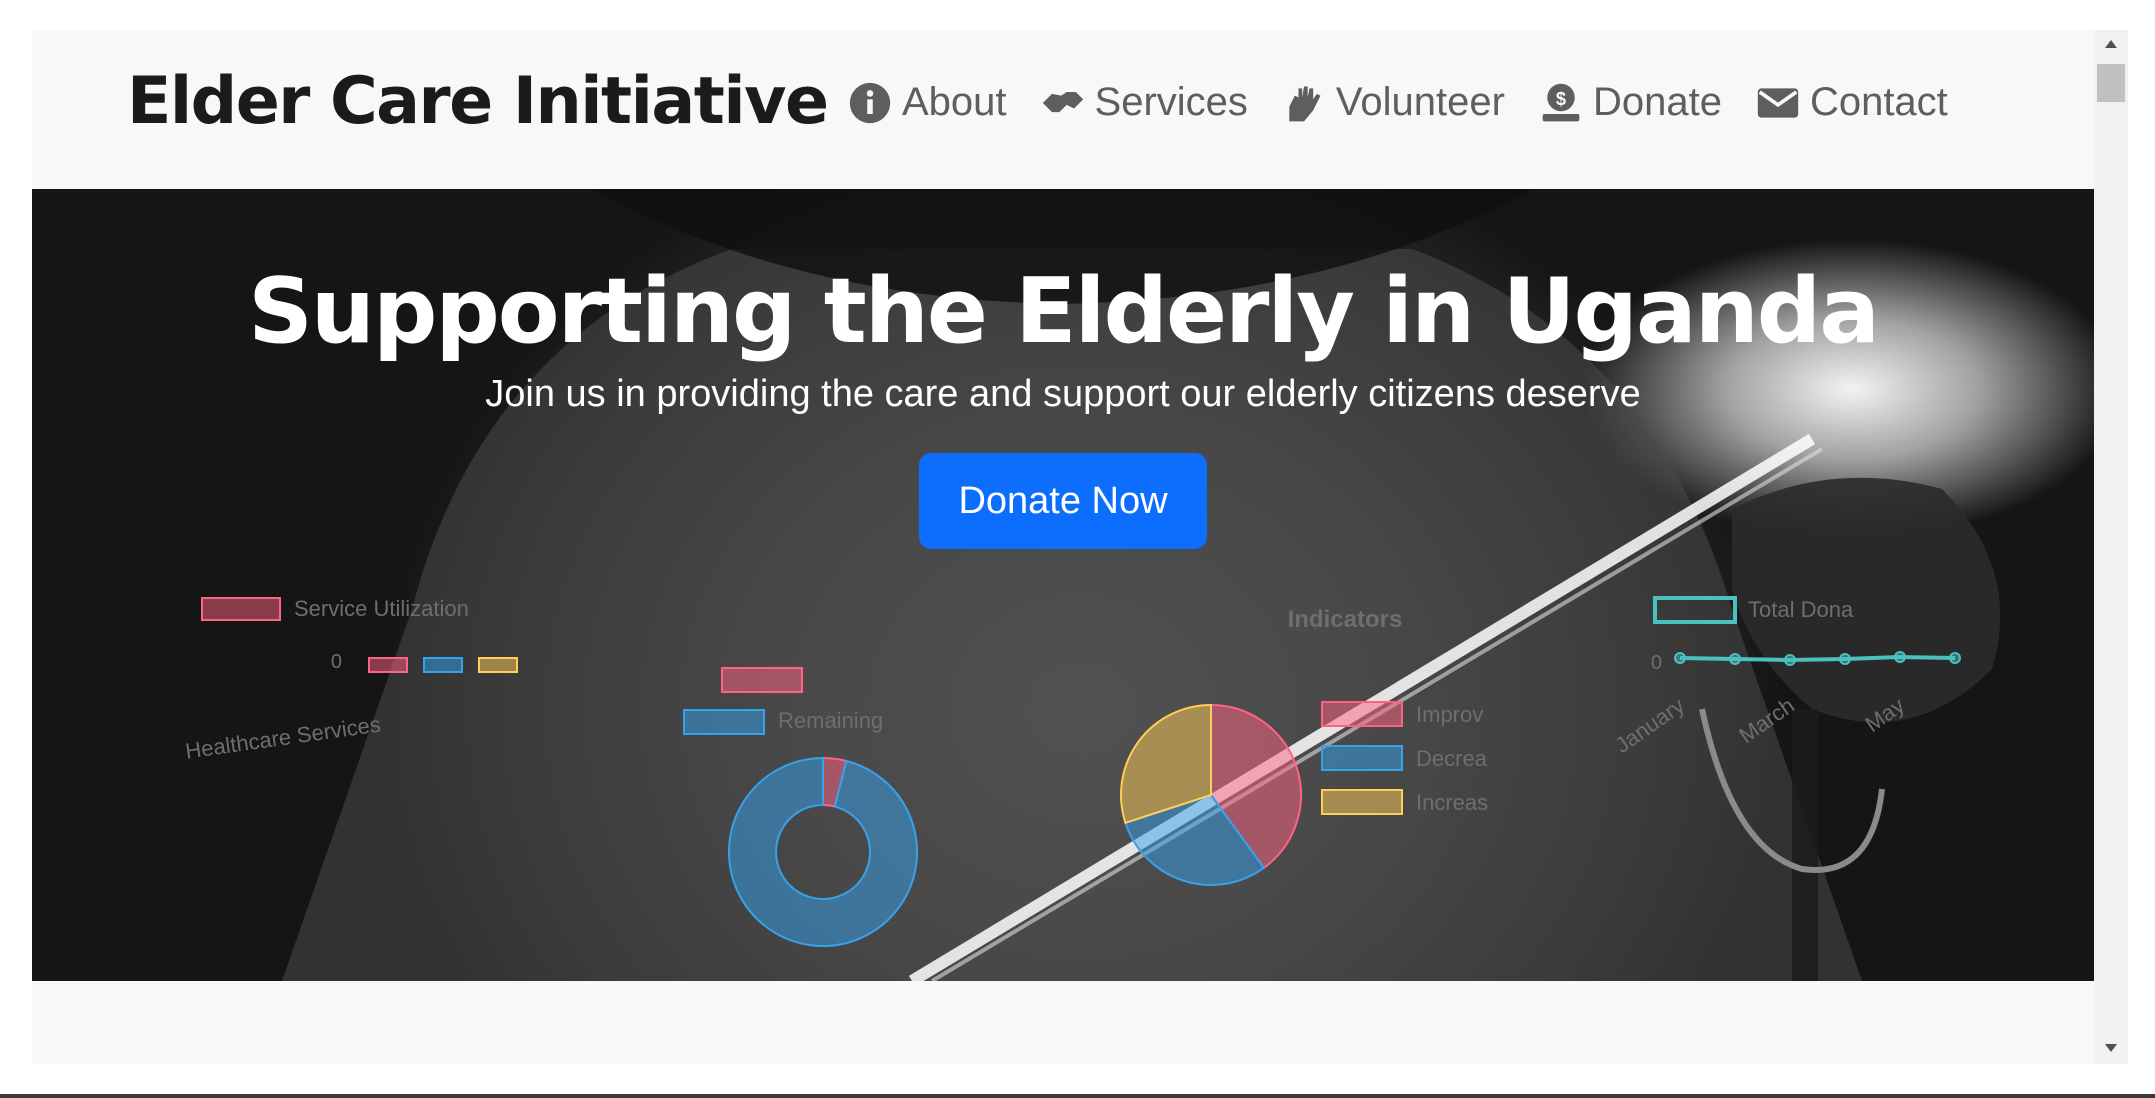 Image resolution: width=2155 pixels, height=1098 pixels. What do you see at coordinates (1785, 677) in the screenshot?
I see `total-donations-line-chart: Total Dona 0 January March May` at bounding box center [1785, 677].